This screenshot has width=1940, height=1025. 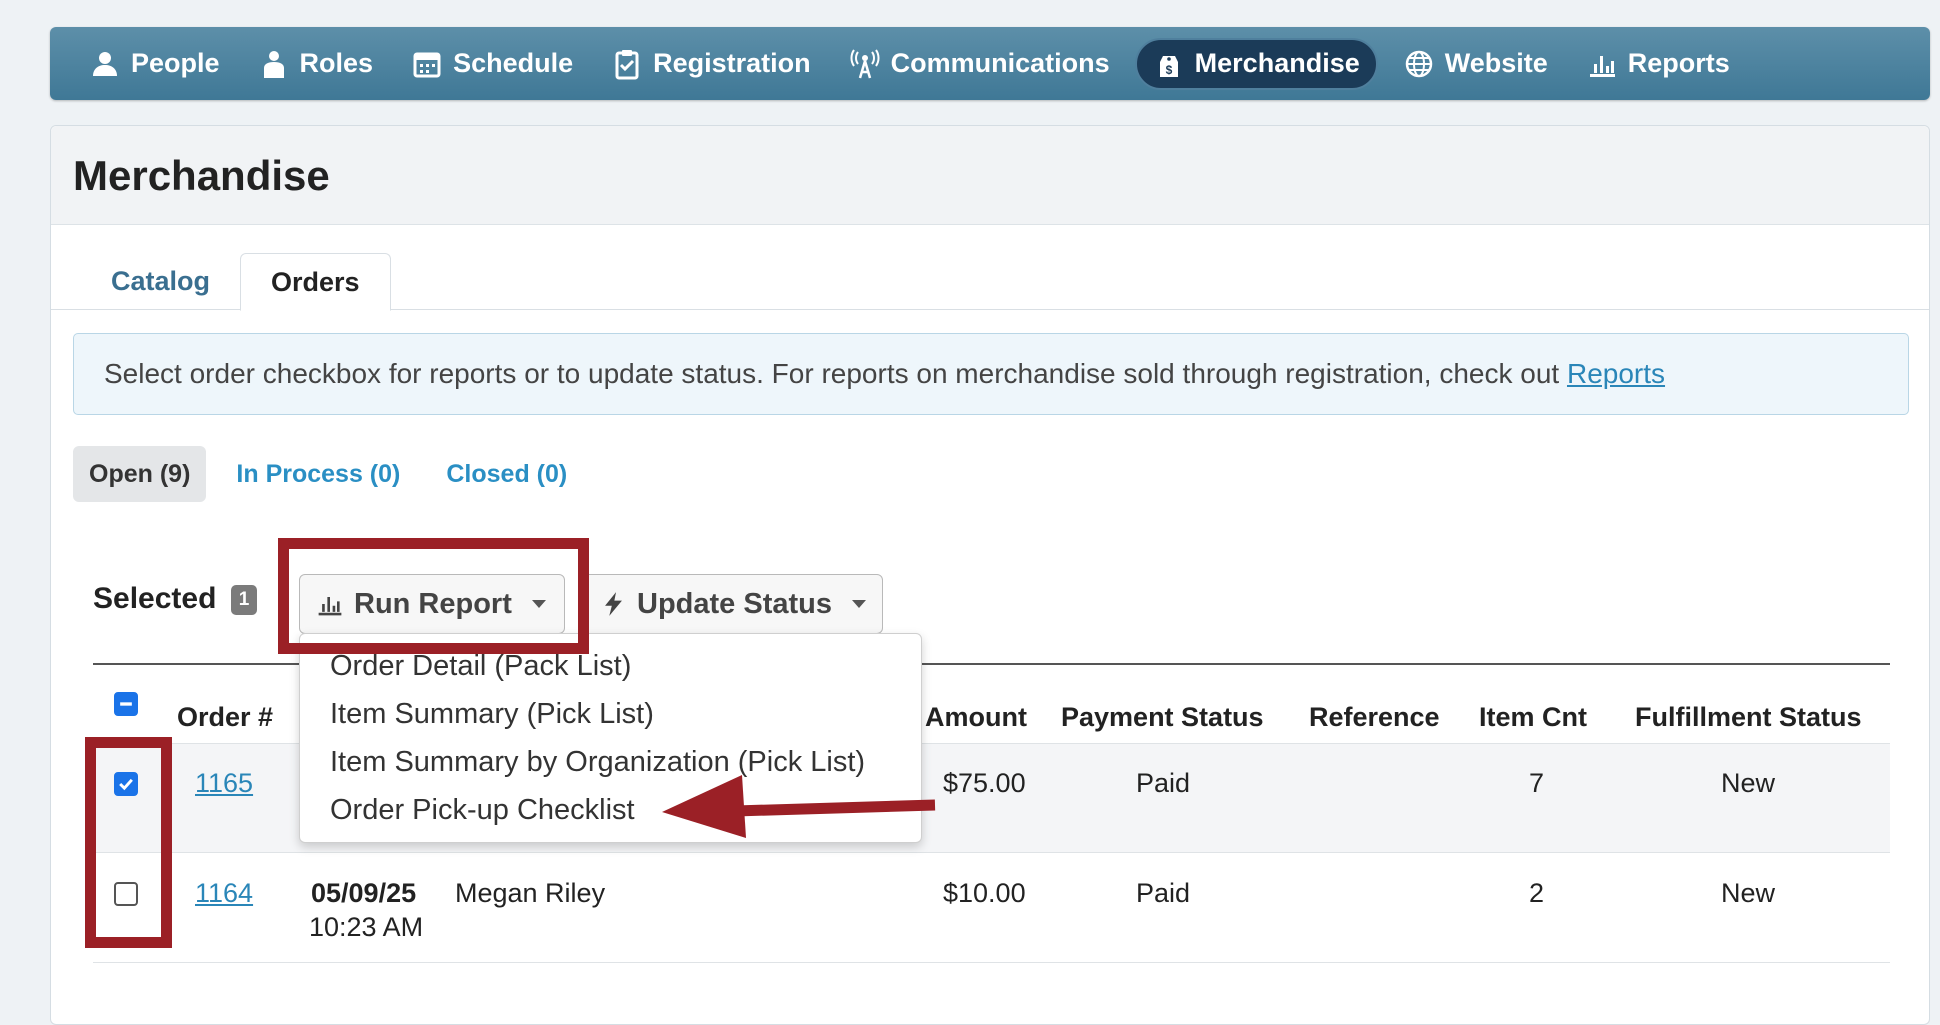 I want to click on badge-person-icon, so click(x=273, y=64).